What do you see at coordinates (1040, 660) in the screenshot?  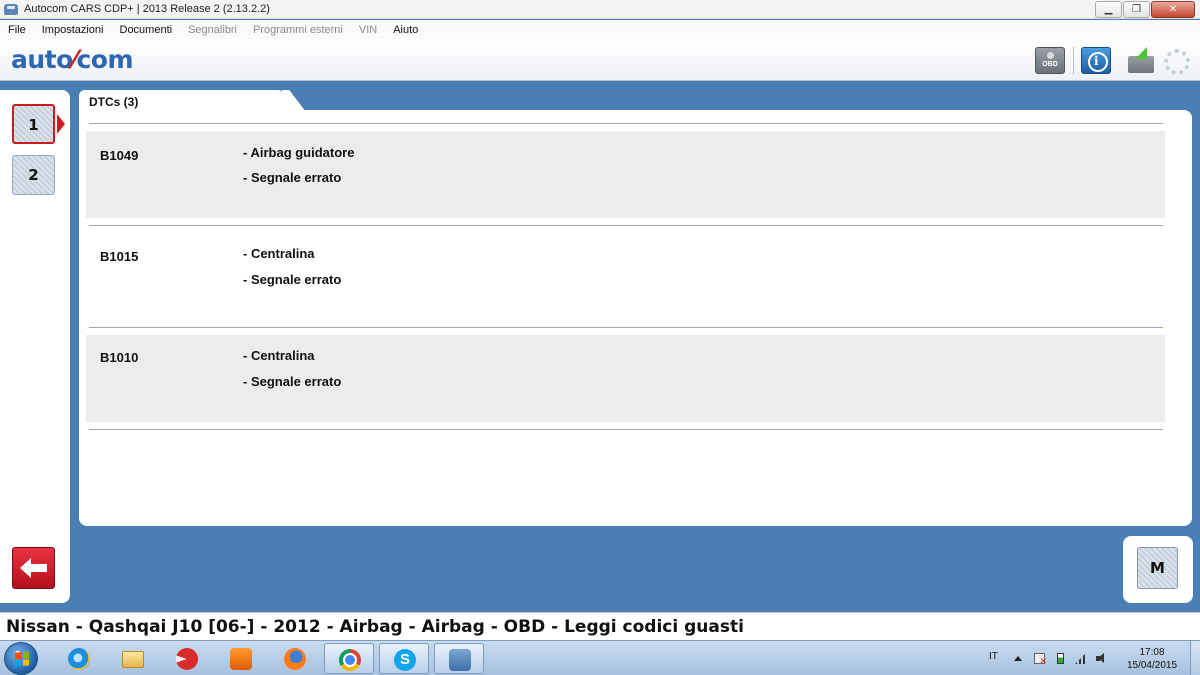 I see `action-center-icon` at bounding box center [1040, 660].